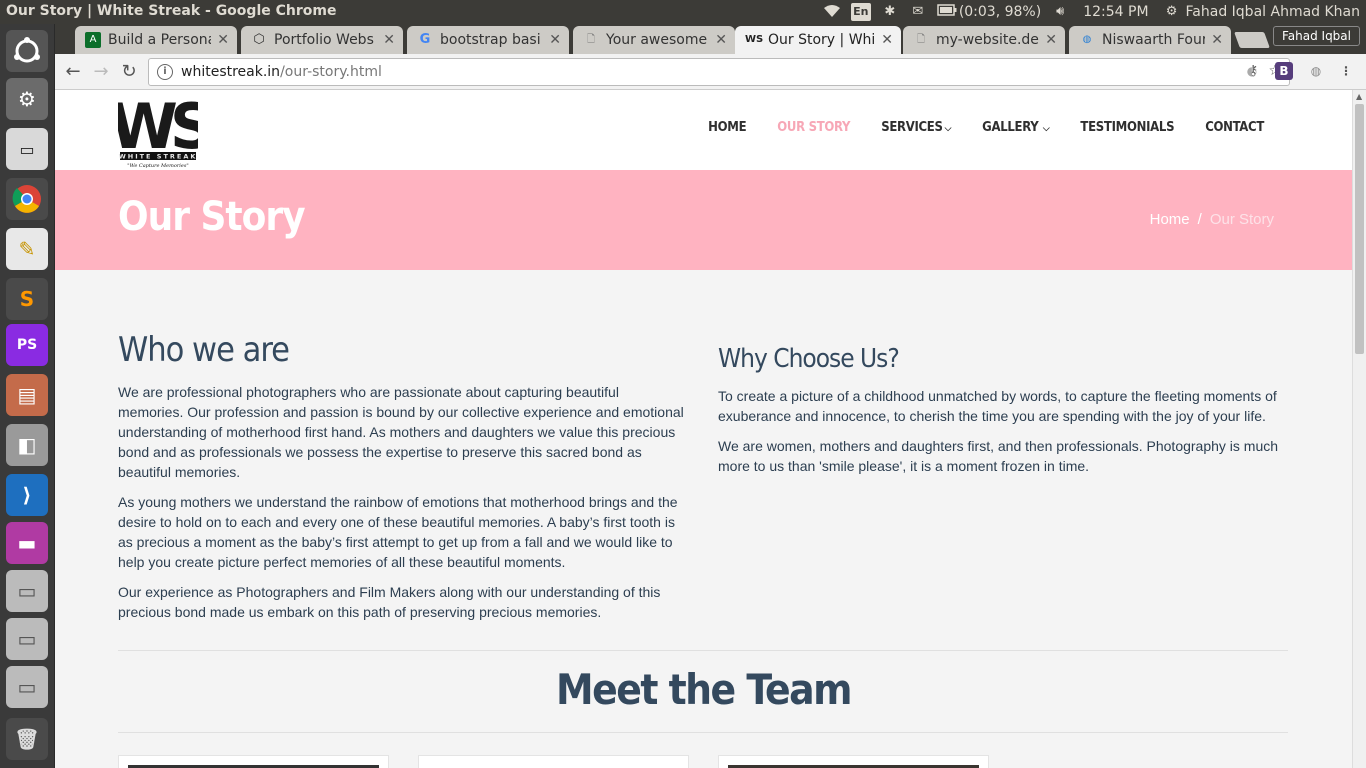 This screenshot has height=768, width=1366. Describe the element at coordinates (1127, 127) in the screenshot. I see `nav-testimonials: TESTIMONIALS` at that location.